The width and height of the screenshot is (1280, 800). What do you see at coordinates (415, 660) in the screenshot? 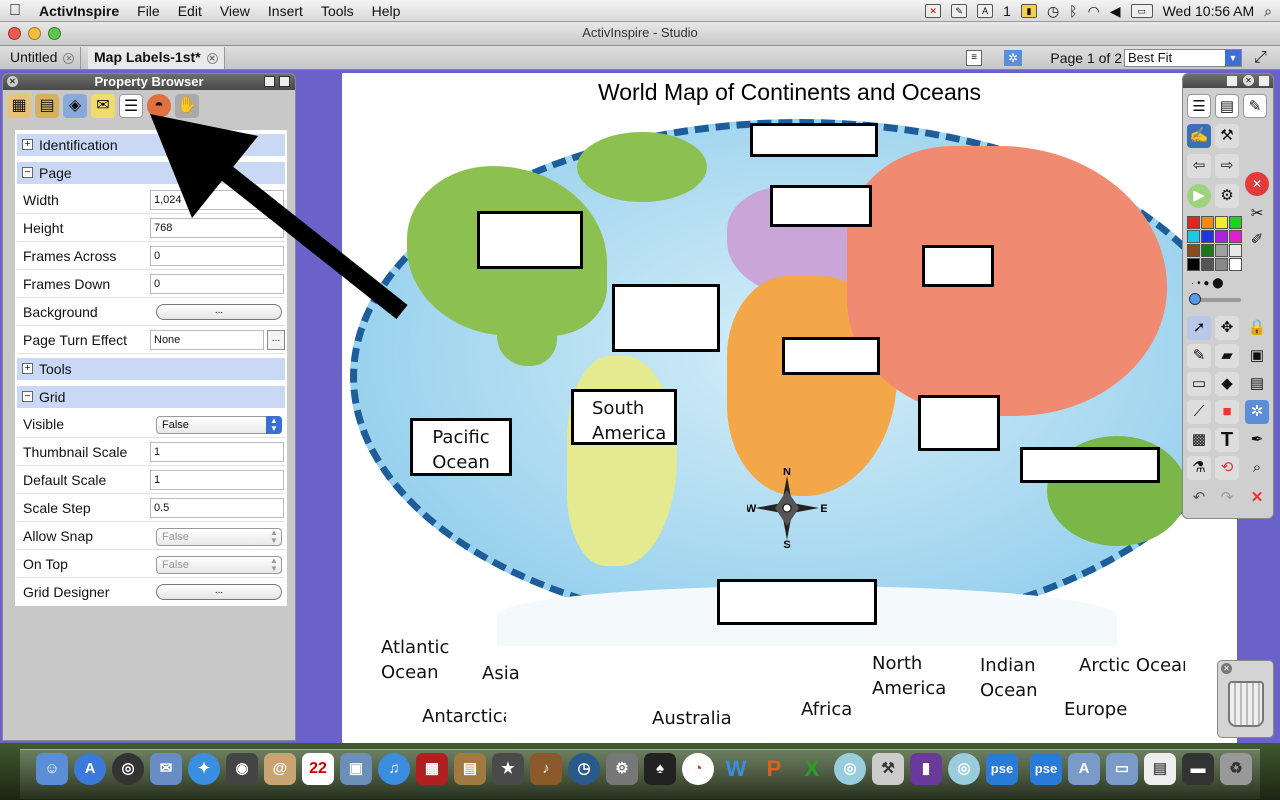
I see `word-atlantic-ocean: Atlantic Ocean` at bounding box center [415, 660].